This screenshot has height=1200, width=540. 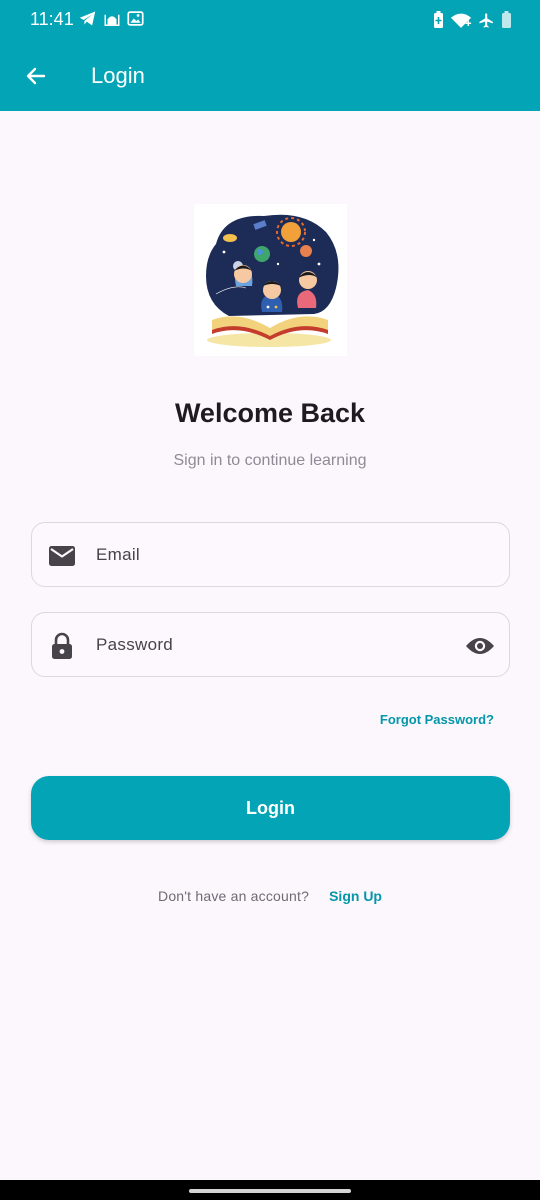 What do you see at coordinates (270, 75) in the screenshot?
I see `app-bar: Login` at bounding box center [270, 75].